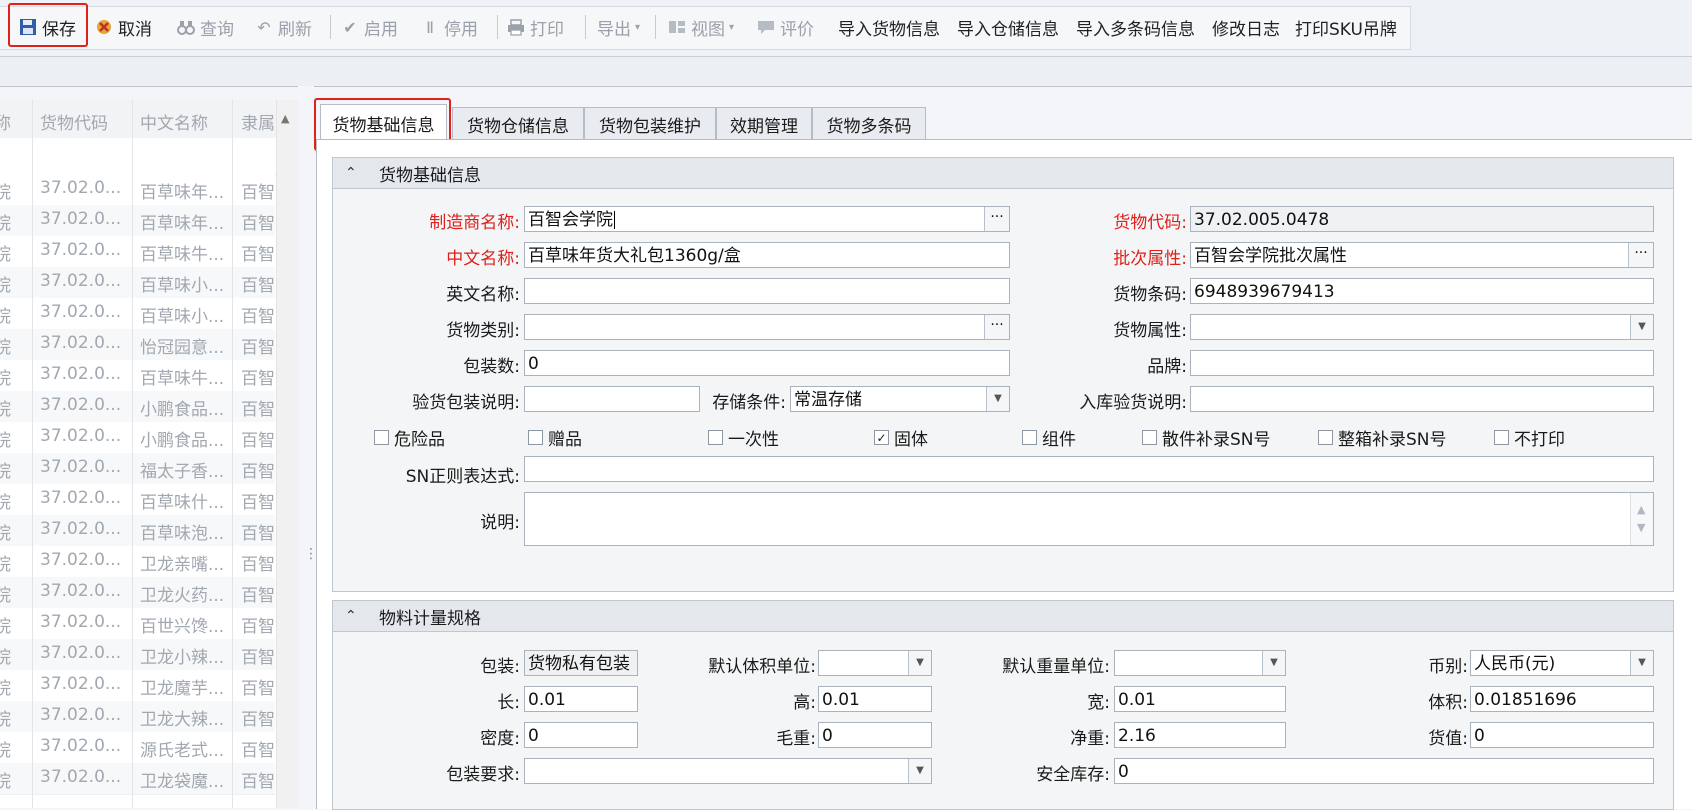 This screenshot has height=810, width=1692. Describe the element at coordinates (1539, 440) in the screenshot. I see `checkbox-label: 不打印` at that location.